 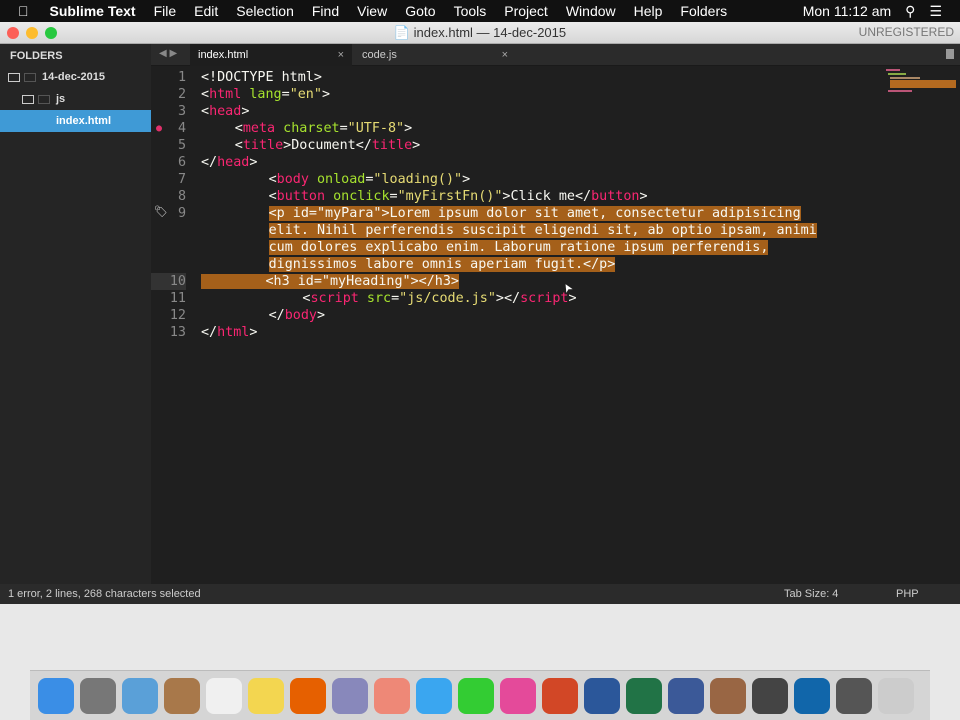 I want to click on folder-root: 14-dec-2015, so click(x=75, y=77).